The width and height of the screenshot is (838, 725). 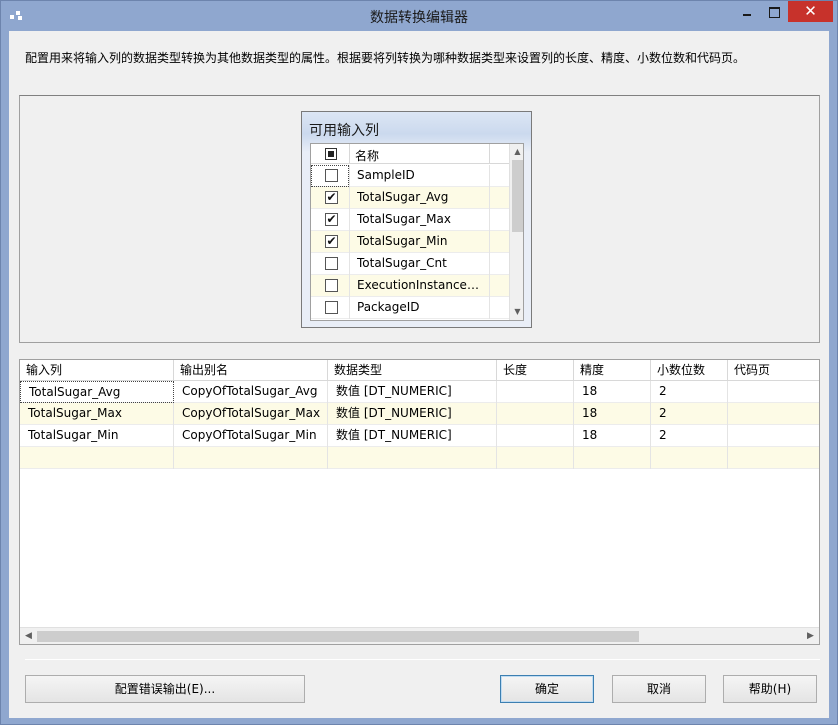 I want to click on grid-horizontal-scrollbar: ◀ ▶, so click(x=419, y=635).